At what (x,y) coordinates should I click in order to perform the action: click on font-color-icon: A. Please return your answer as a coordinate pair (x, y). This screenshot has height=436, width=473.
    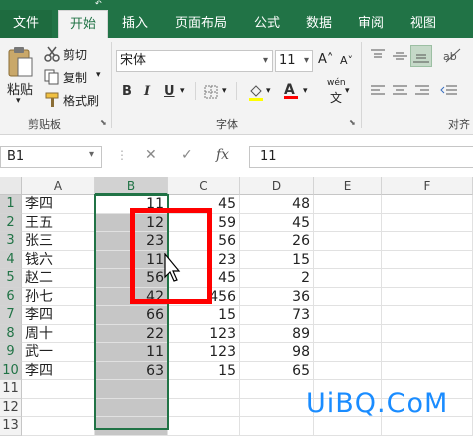
    Looking at the image, I should click on (291, 90).